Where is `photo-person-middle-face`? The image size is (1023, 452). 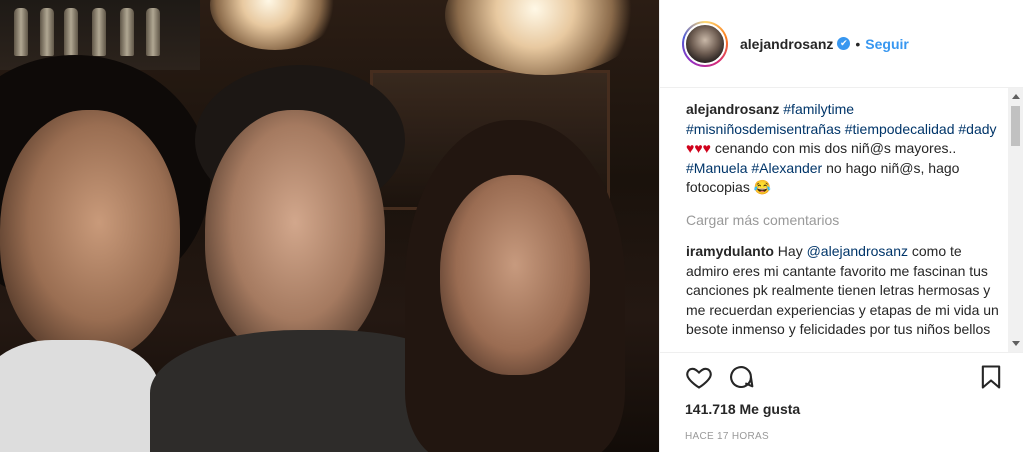
photo-person-middle-face is located at coordinates (295, 235).